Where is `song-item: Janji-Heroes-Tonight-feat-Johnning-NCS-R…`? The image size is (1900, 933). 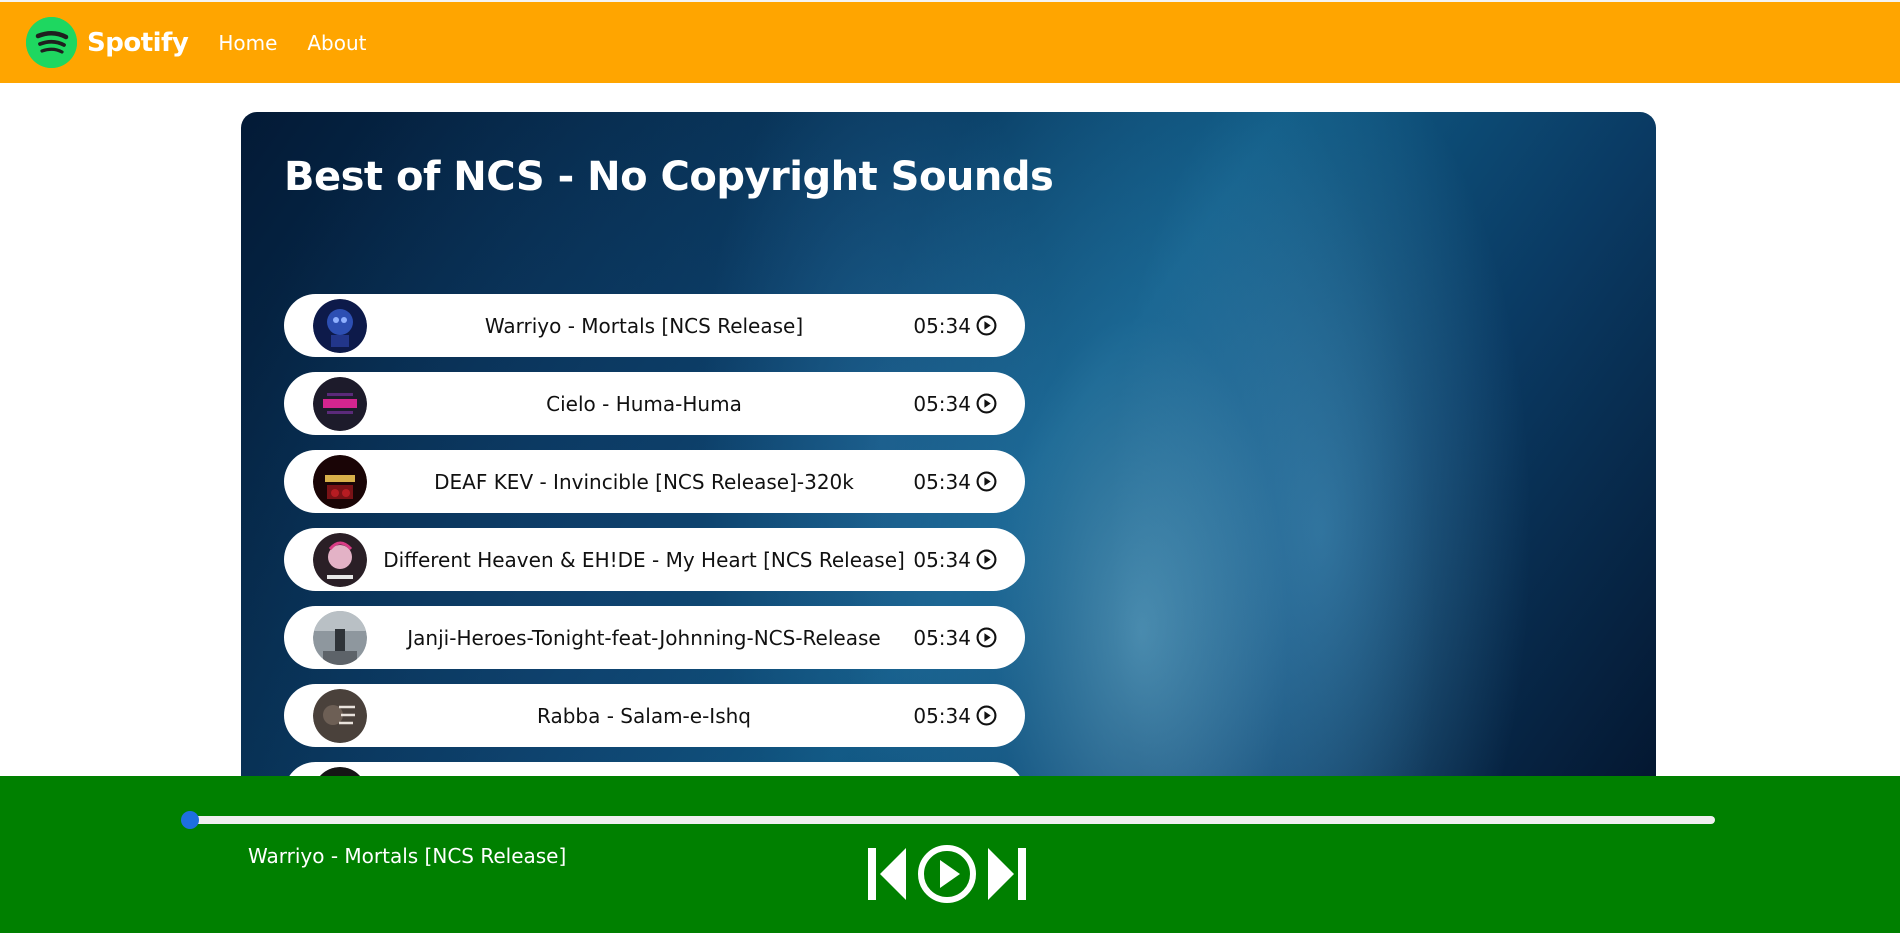 song-item: Janji-Heroes-Tonight-feat-Johnning-NCS-R… is located at coordinates (654, 637).